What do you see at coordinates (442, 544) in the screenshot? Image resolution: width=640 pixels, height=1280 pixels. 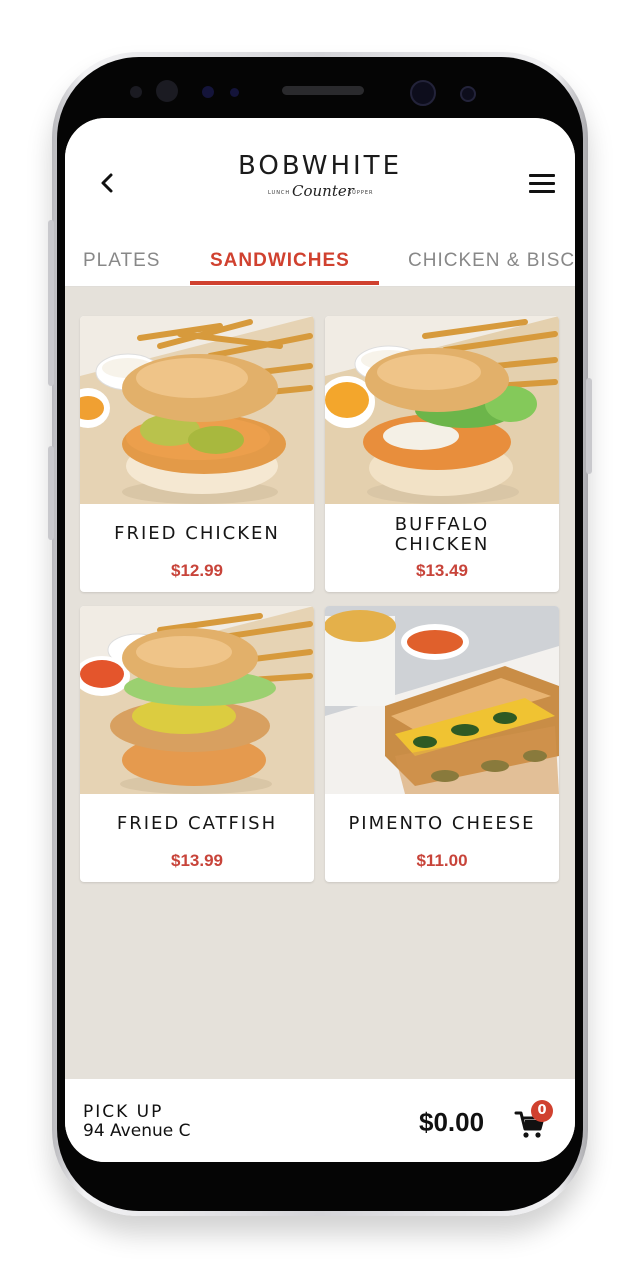 I see `card-title-line2: CHICKEN` at bounding box center [442, 544].